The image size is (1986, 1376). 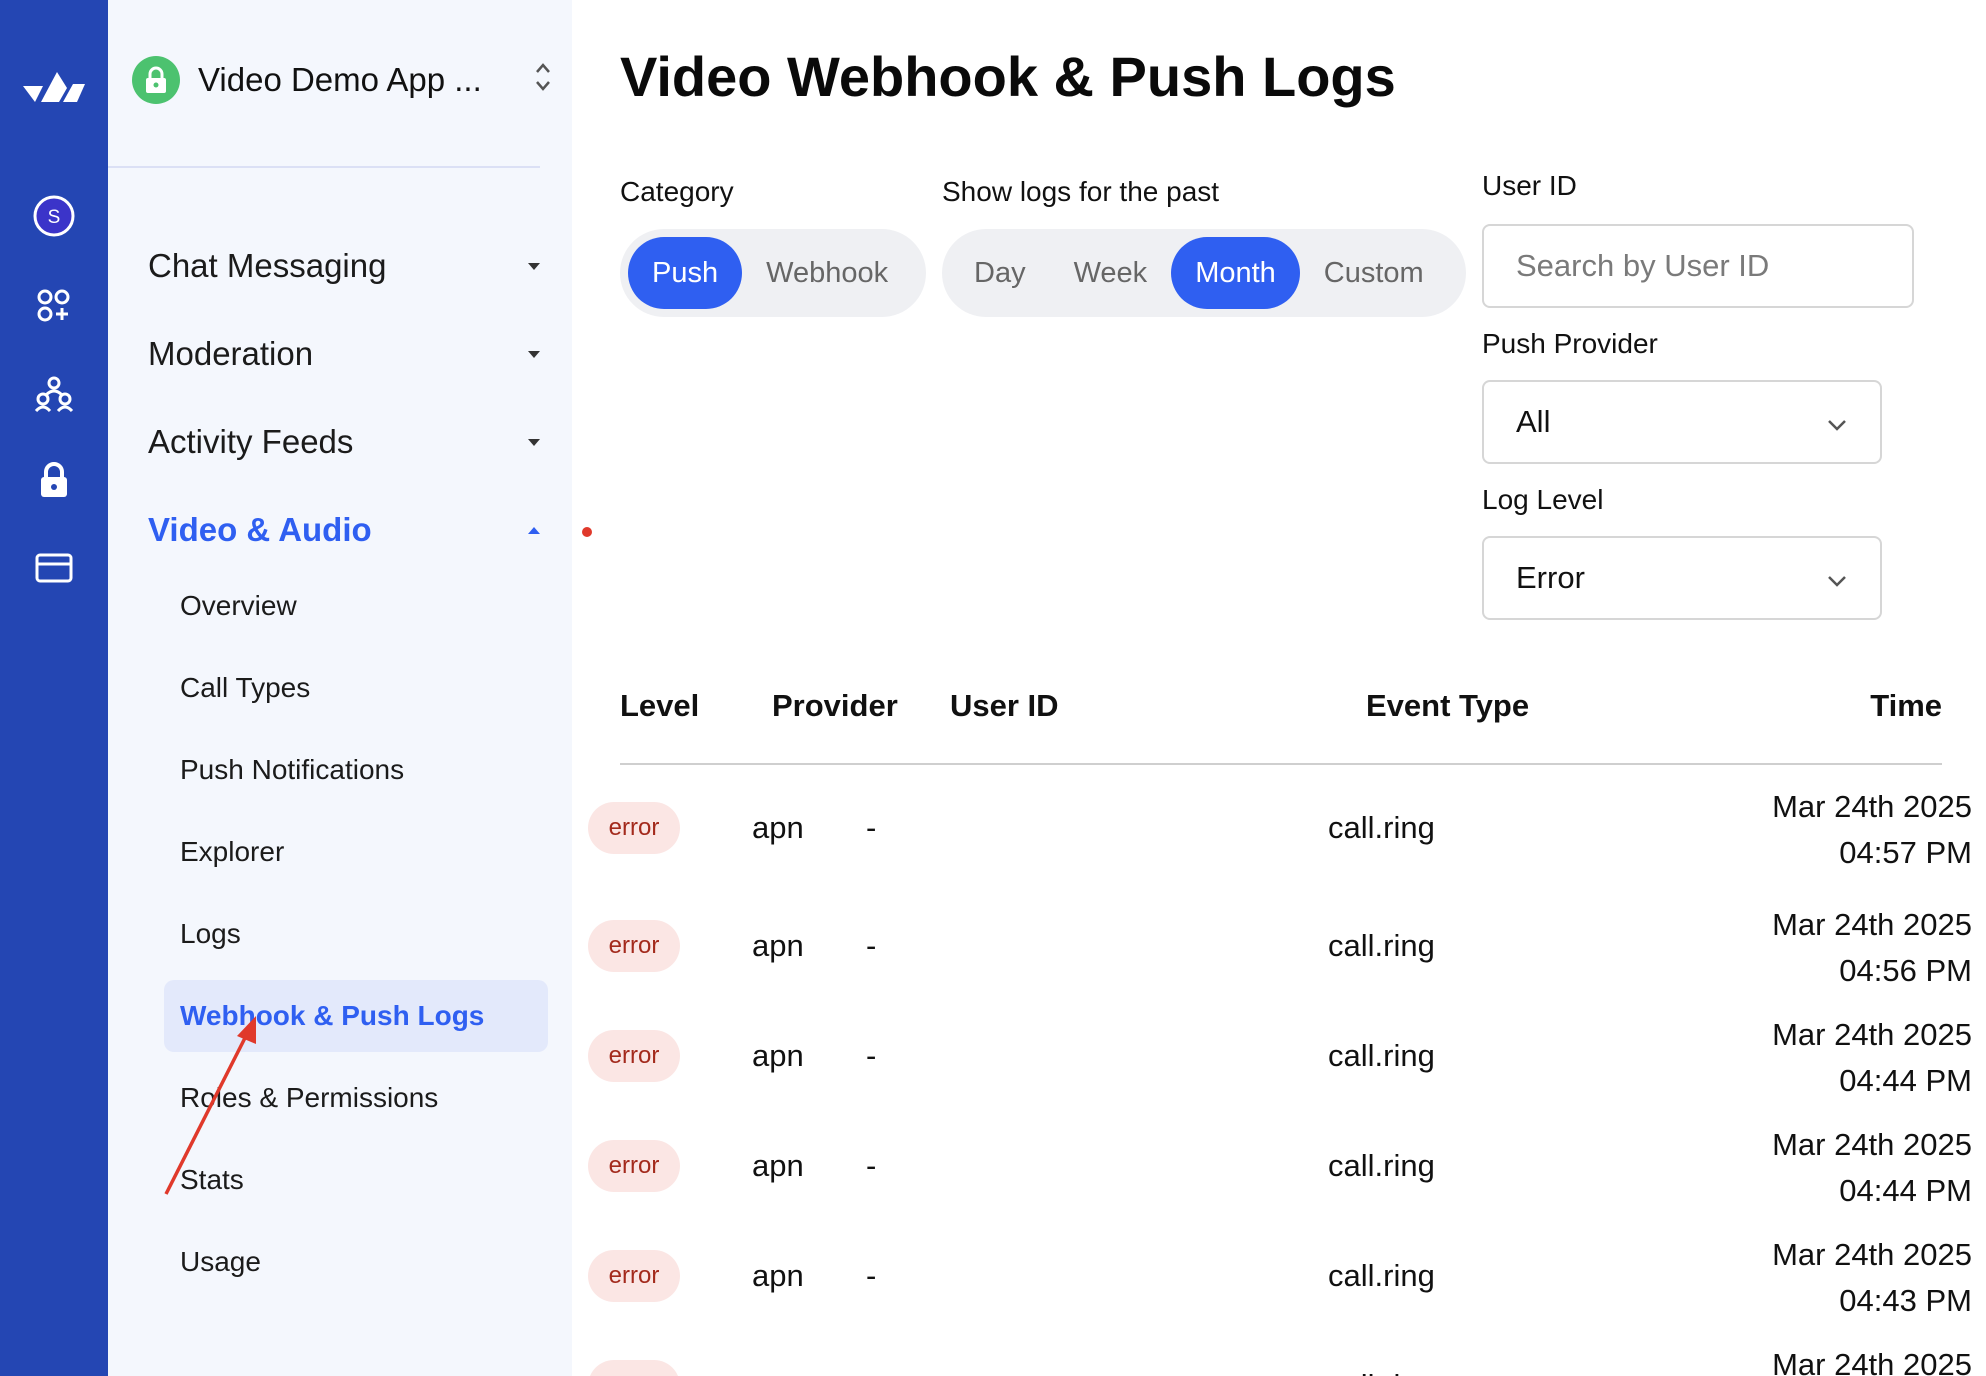 What do you see at coordinates (324, 167) in the screenshot?
I see `sidebar-divider` at bounding box center [324, 167].